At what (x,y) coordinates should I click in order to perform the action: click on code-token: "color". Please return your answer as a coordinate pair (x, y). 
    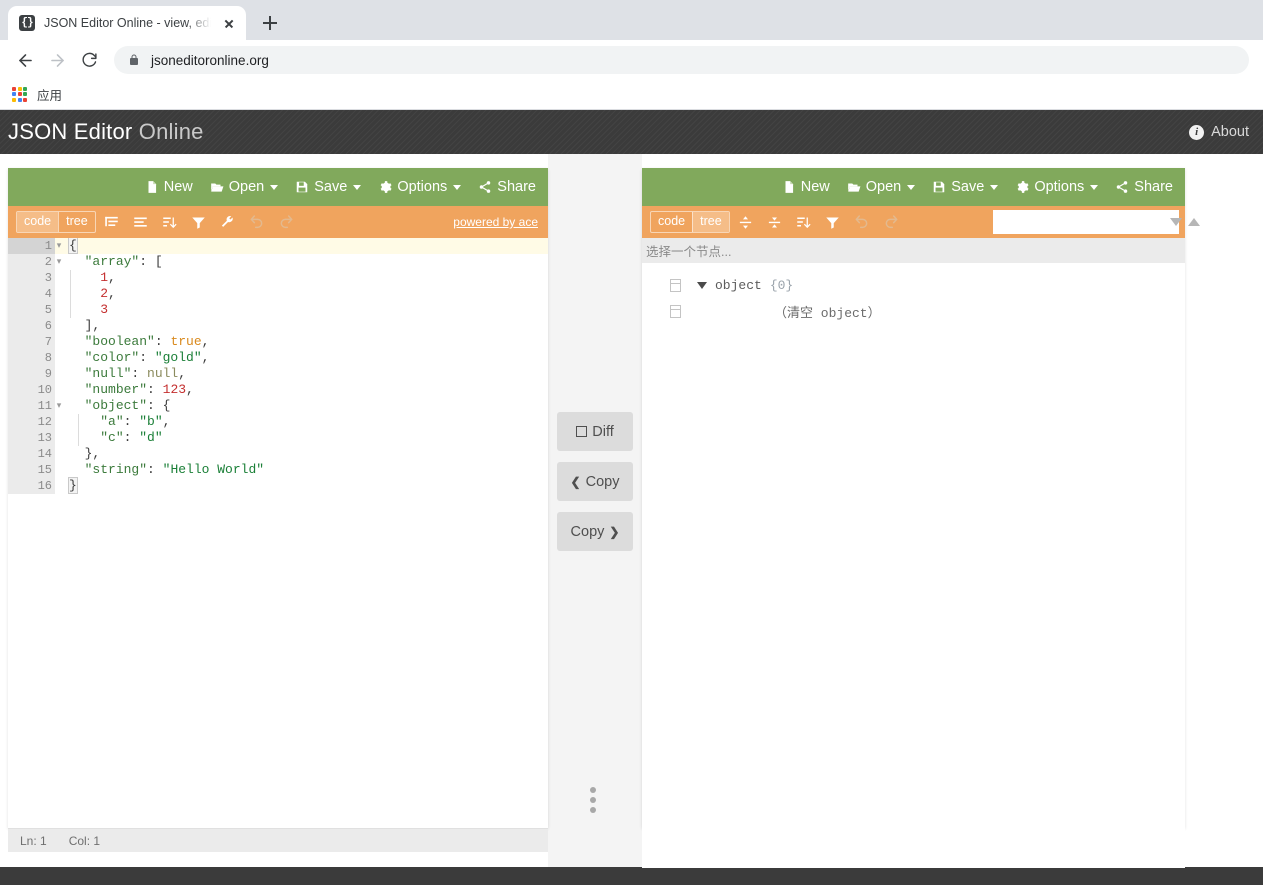
    Looking at the image, I should click on (112, 357).